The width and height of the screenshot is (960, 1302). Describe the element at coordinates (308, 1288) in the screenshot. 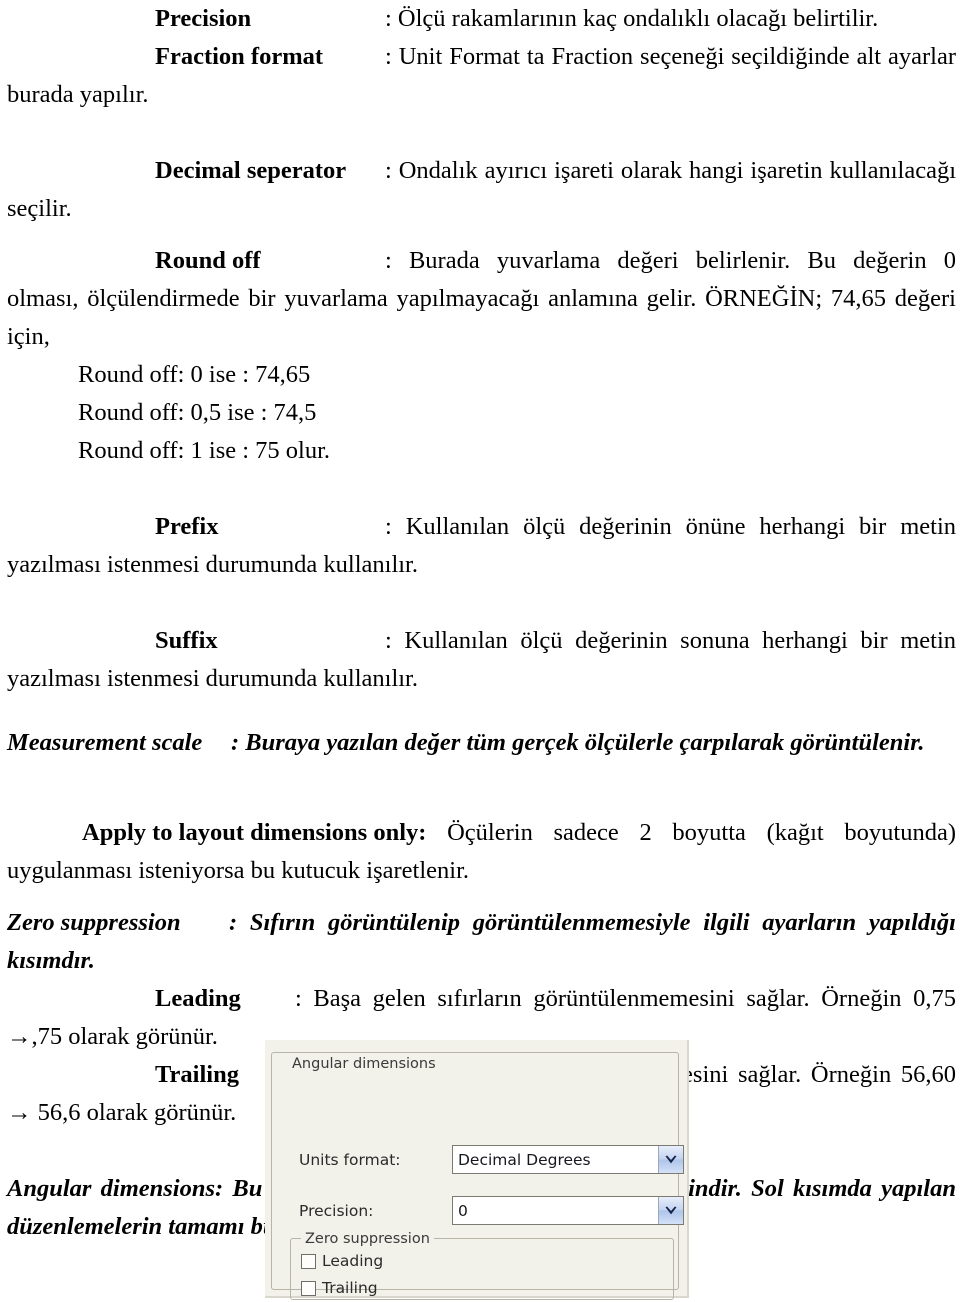

I see `trailing-checkbox` at that location.